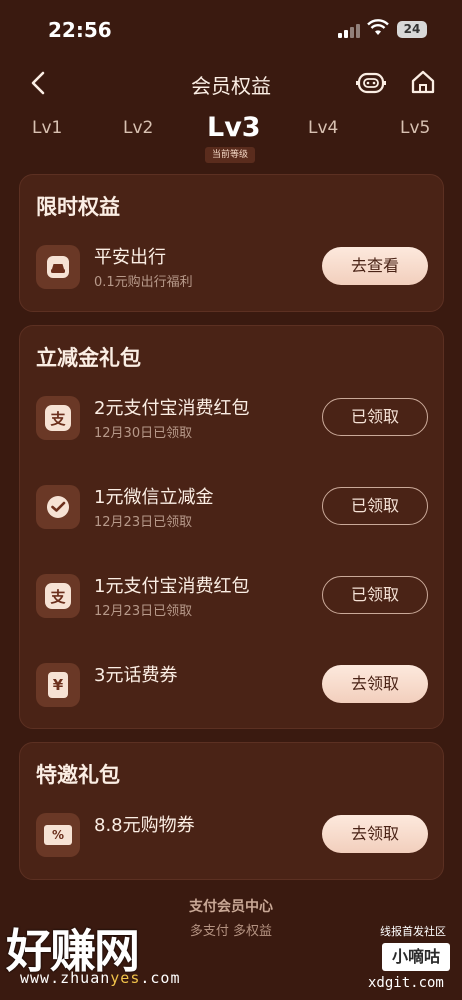  I want to click on watermark-url-2: xdgit.com, so click(406, 983).